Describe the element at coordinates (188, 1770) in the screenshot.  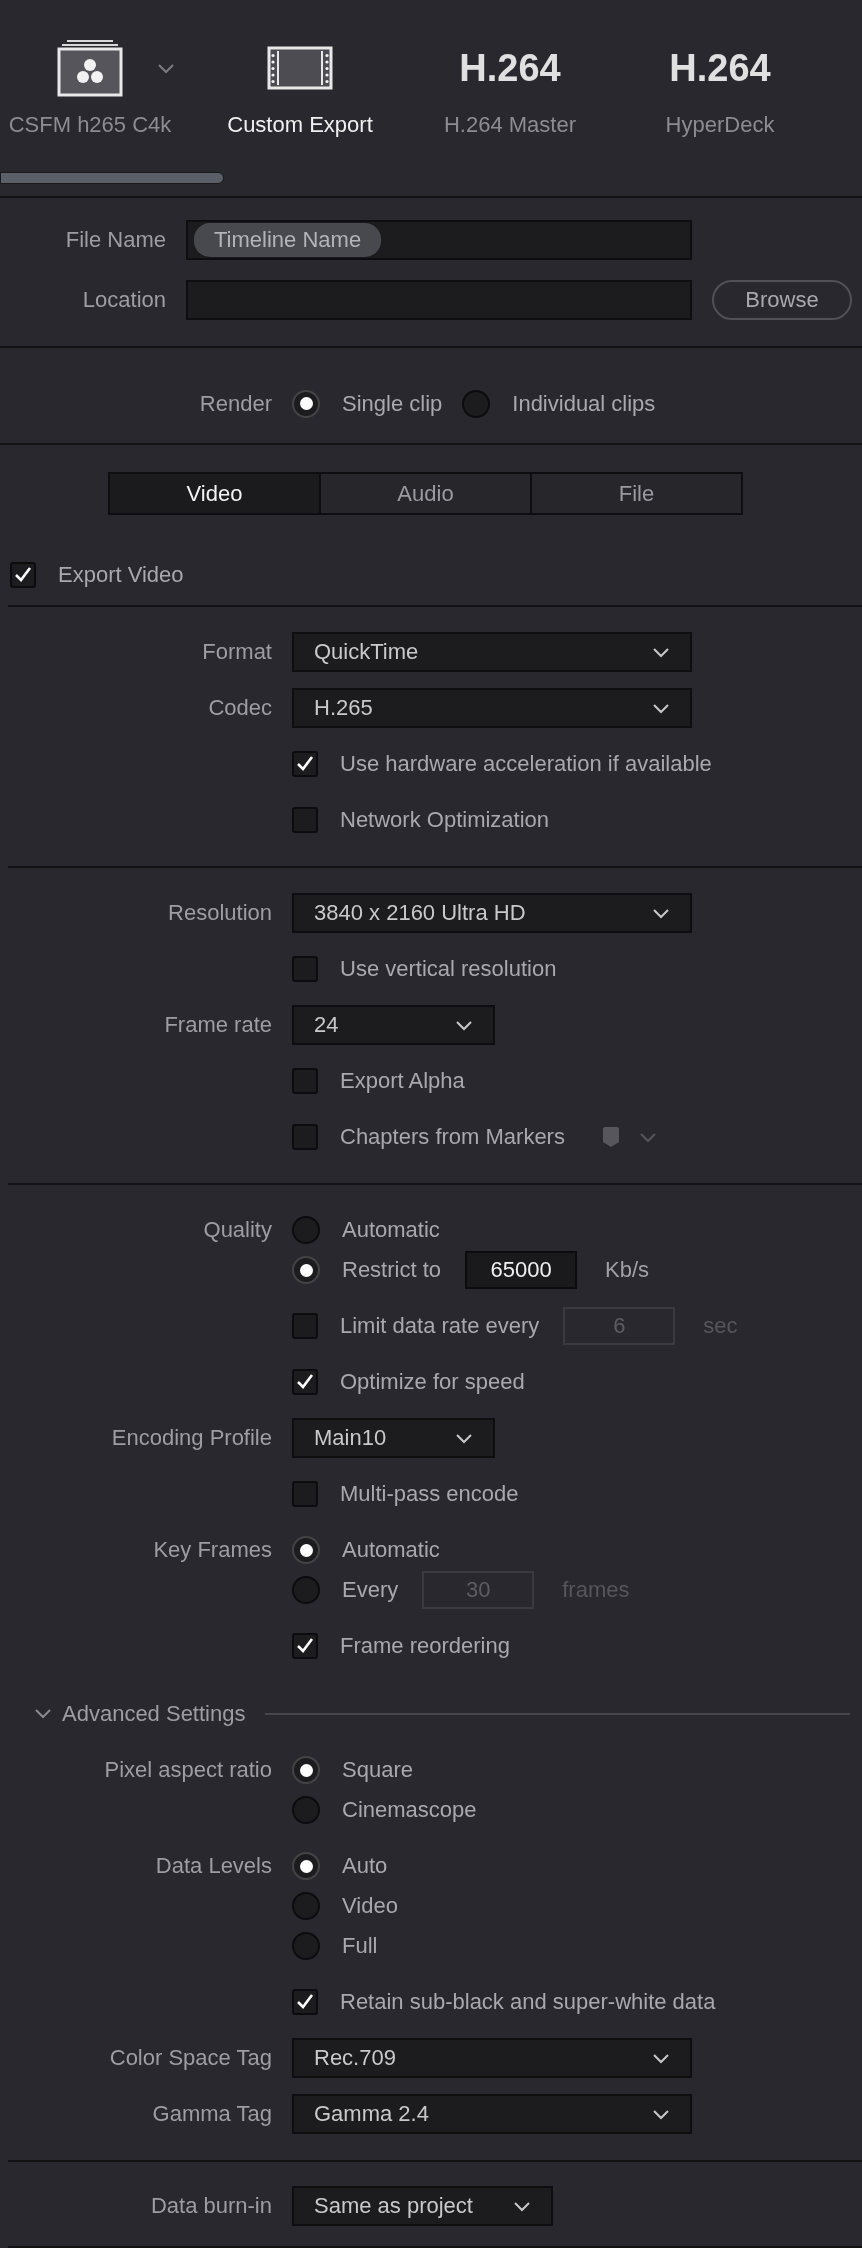
I see `setting-label: Pixel aspect ratio` at that location.